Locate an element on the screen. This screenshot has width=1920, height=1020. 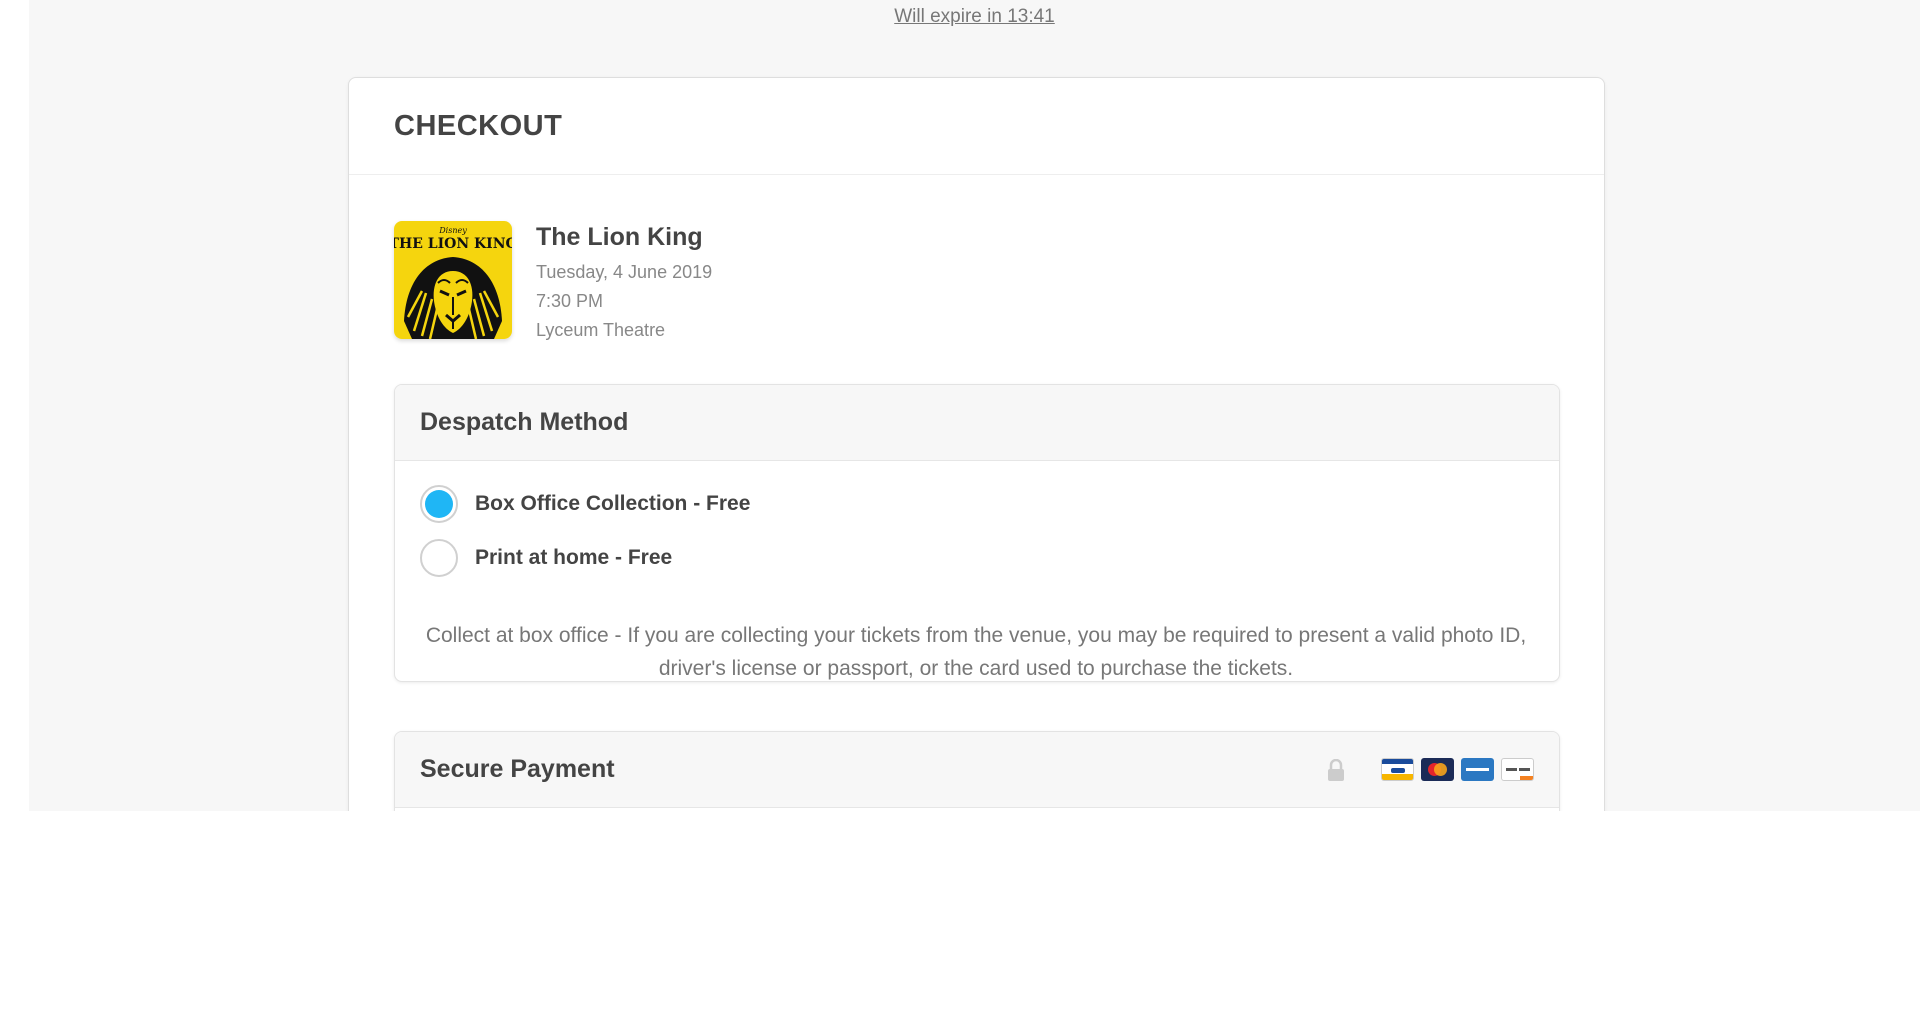
discover-card-icon is located at coordinates (1517, 769).